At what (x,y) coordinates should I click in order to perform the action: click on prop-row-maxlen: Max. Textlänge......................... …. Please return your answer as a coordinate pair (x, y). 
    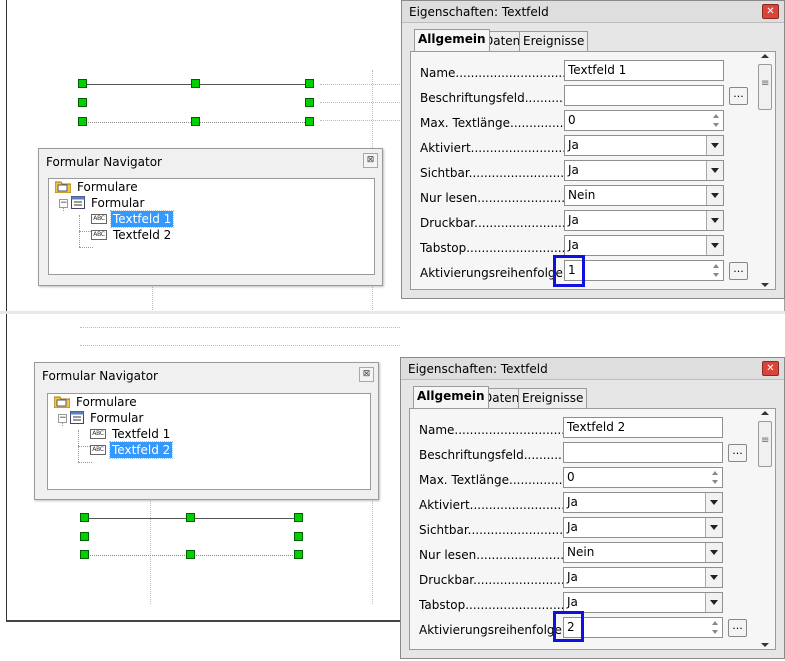
    Looking at the image, I should click on (592, 479).